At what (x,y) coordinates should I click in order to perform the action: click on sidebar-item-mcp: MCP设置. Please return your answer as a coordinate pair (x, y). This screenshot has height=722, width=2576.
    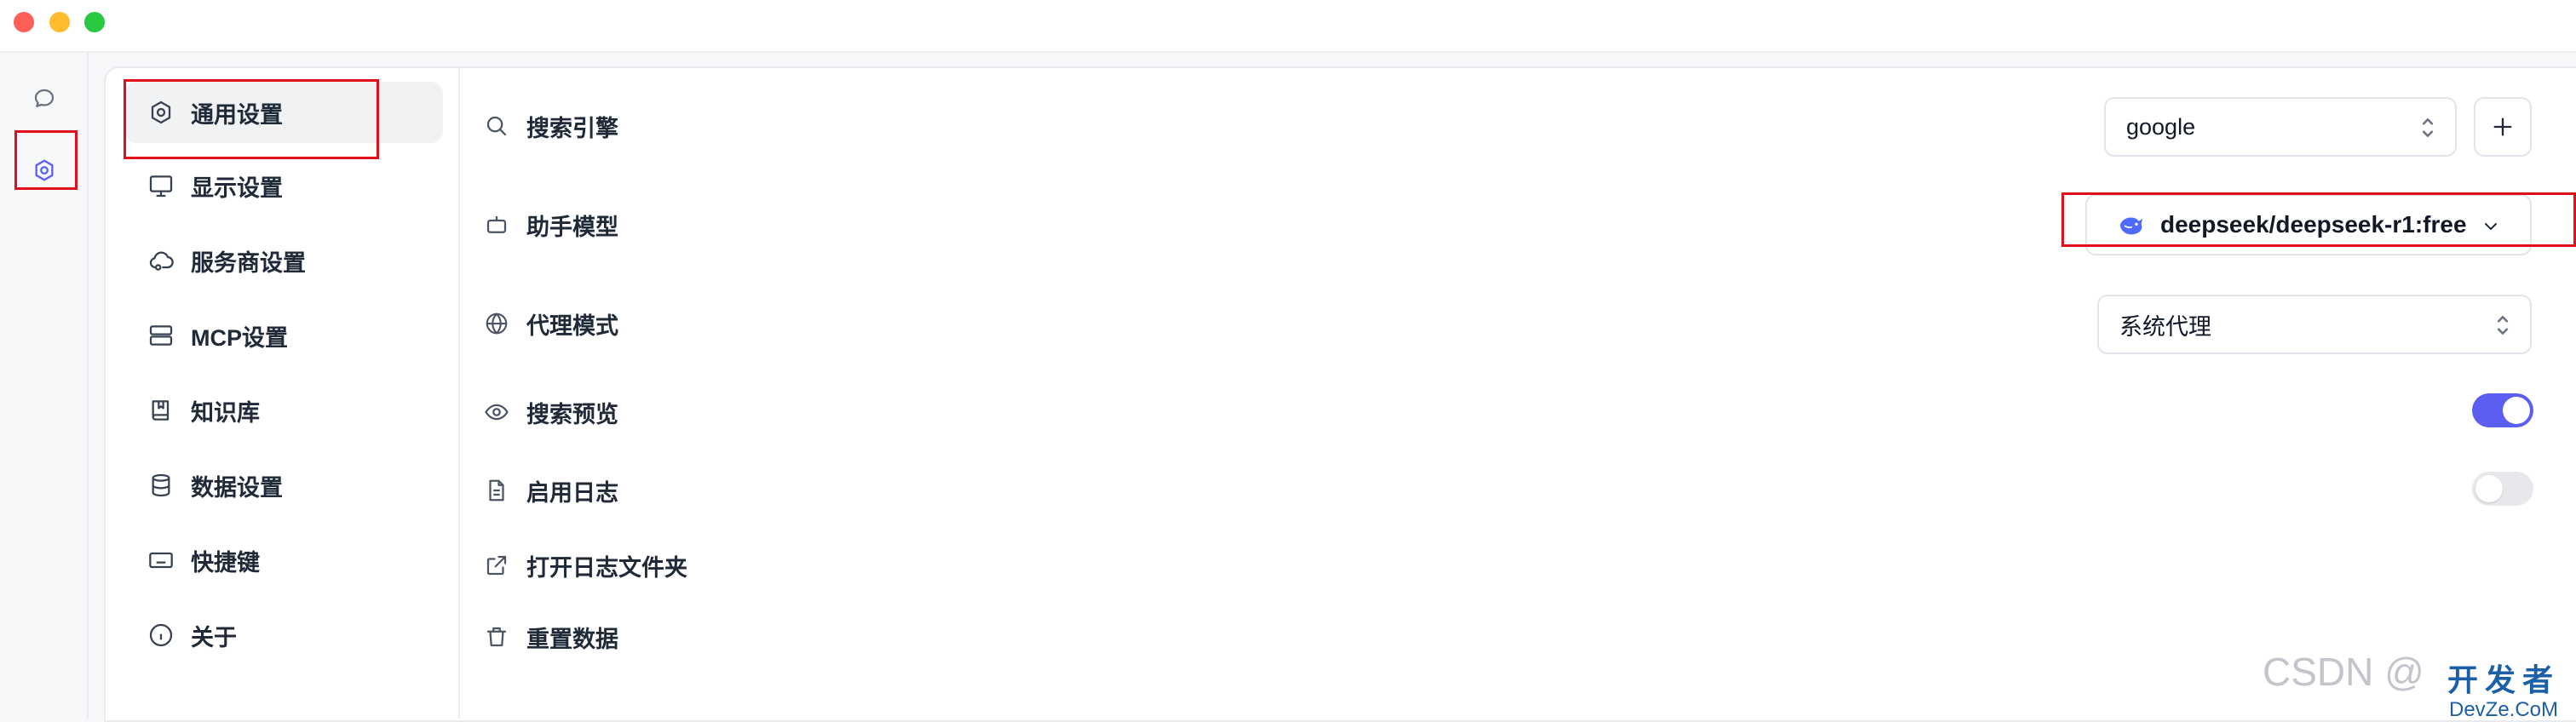
    Looking at the image, I should click on (284, 336).